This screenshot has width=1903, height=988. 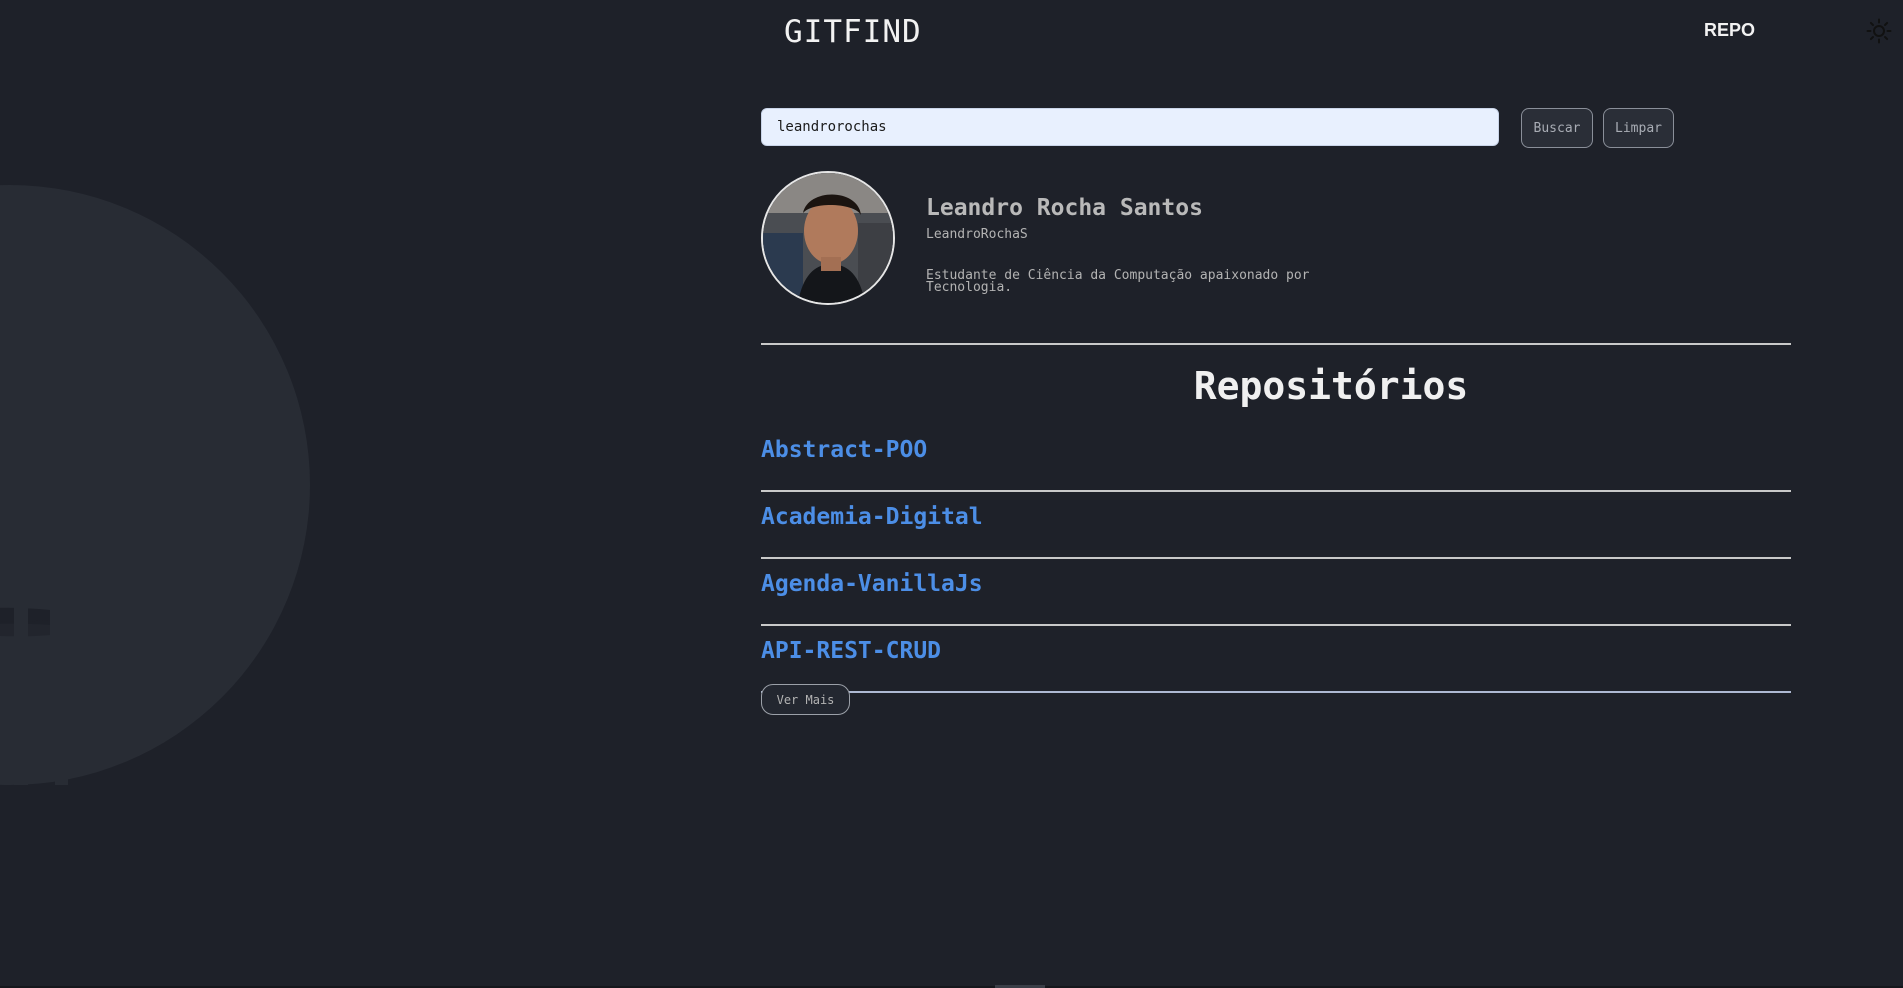 What do you see at coordinates (1276, 344) in the screenshot?
I see `divider` at bounding box center [1276, 344].